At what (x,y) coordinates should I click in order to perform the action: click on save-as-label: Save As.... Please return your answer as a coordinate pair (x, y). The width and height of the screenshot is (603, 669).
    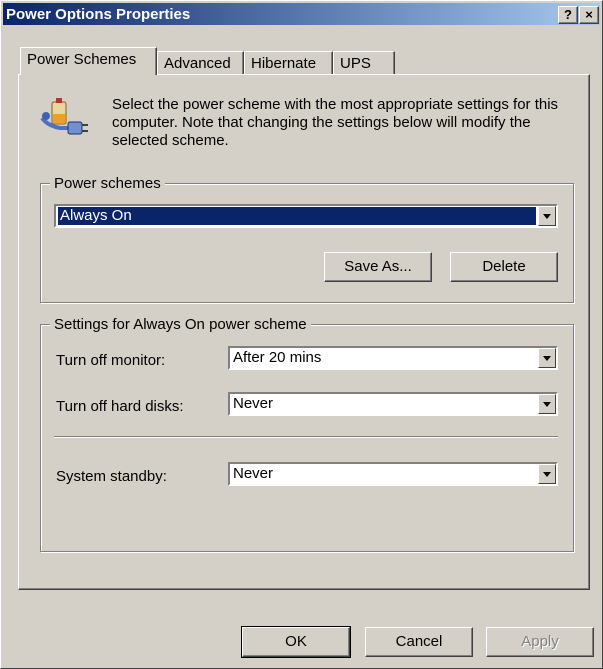
    Looking at the image, I should click on (378, 266).